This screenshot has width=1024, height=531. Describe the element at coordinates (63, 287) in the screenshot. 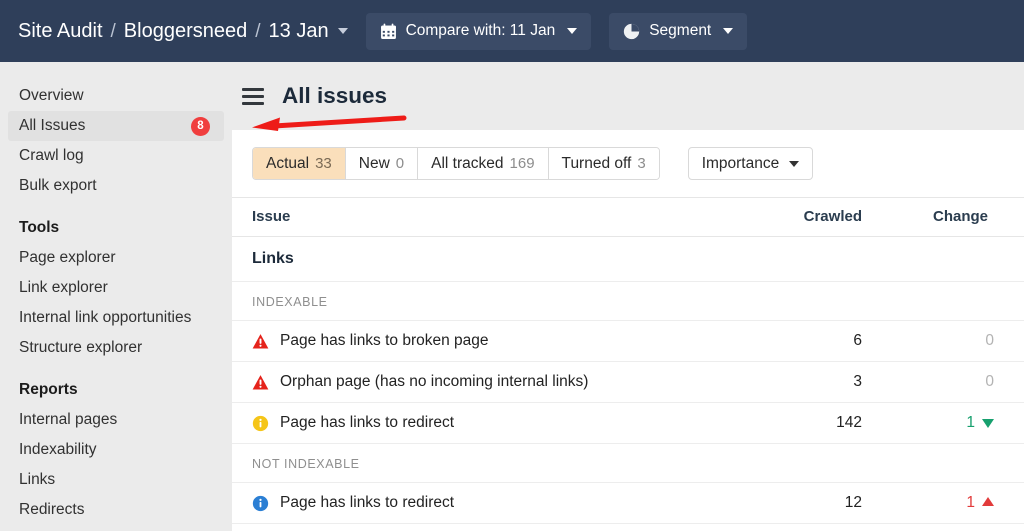

I see `sidebar-item-label: Link explorer` at that location.